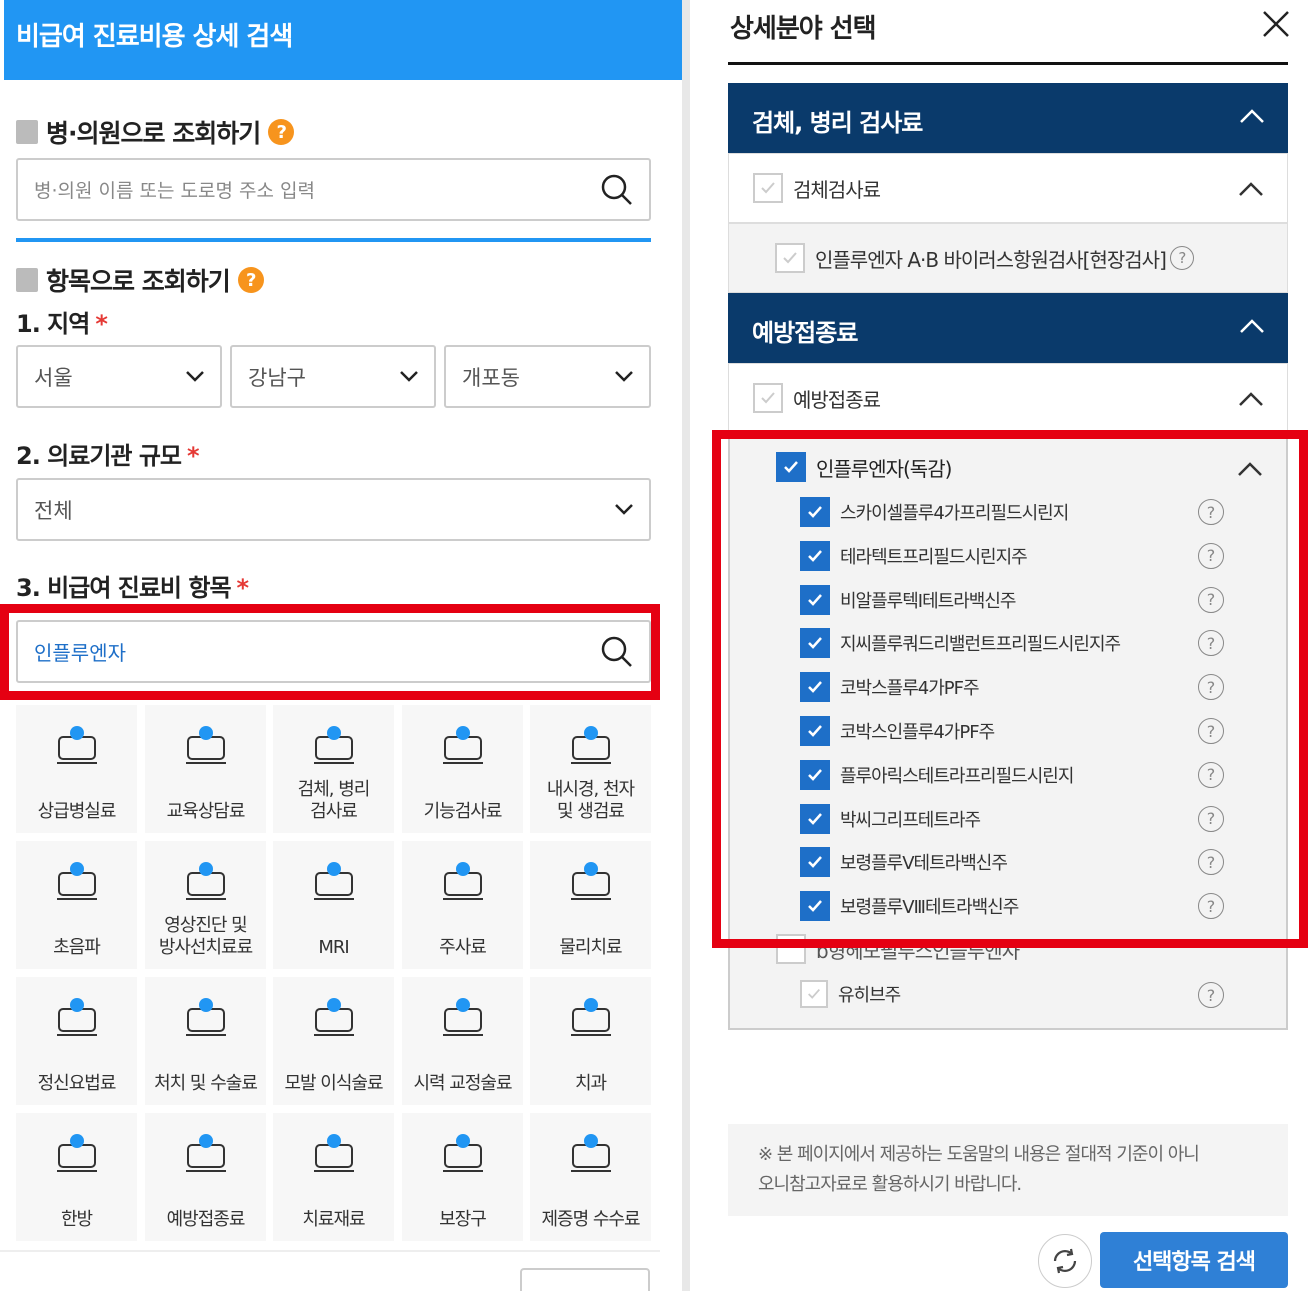  I want to click on page-title: 비급여 진료비용 상세 검색, so click(343, 40).